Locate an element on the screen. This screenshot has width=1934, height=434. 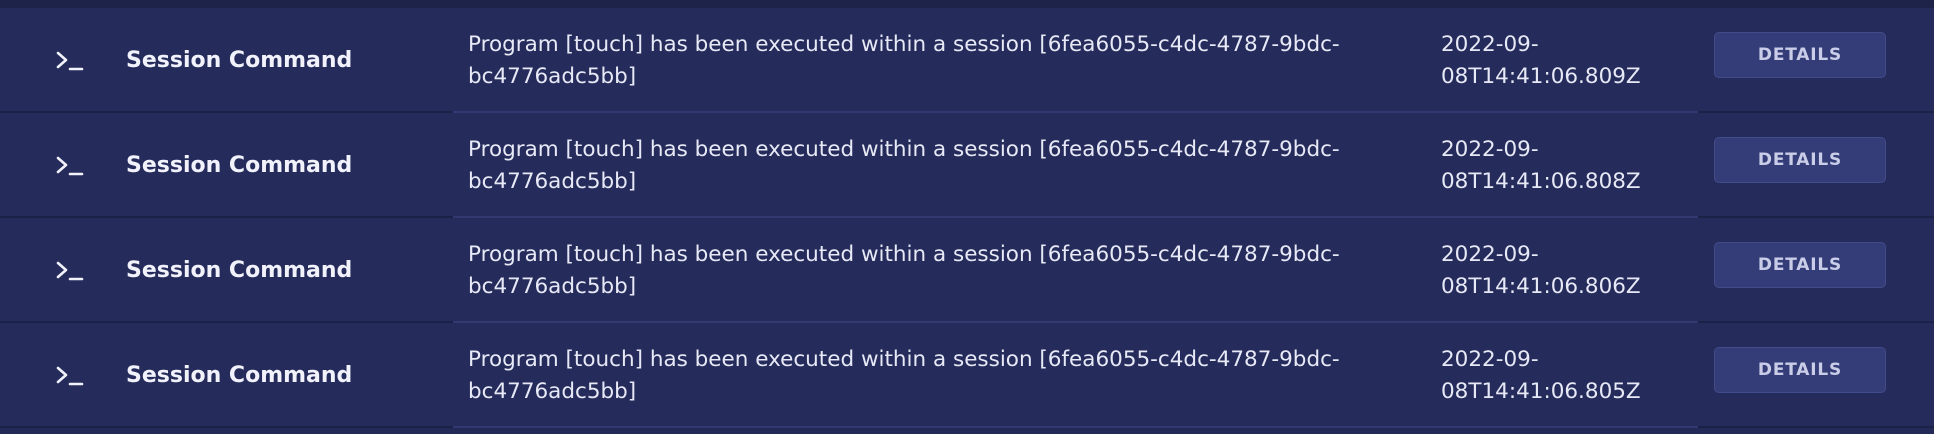
event-timestamp: 2022-09- 08T14:41:06.805Z is located at coordinates (1551, 375).